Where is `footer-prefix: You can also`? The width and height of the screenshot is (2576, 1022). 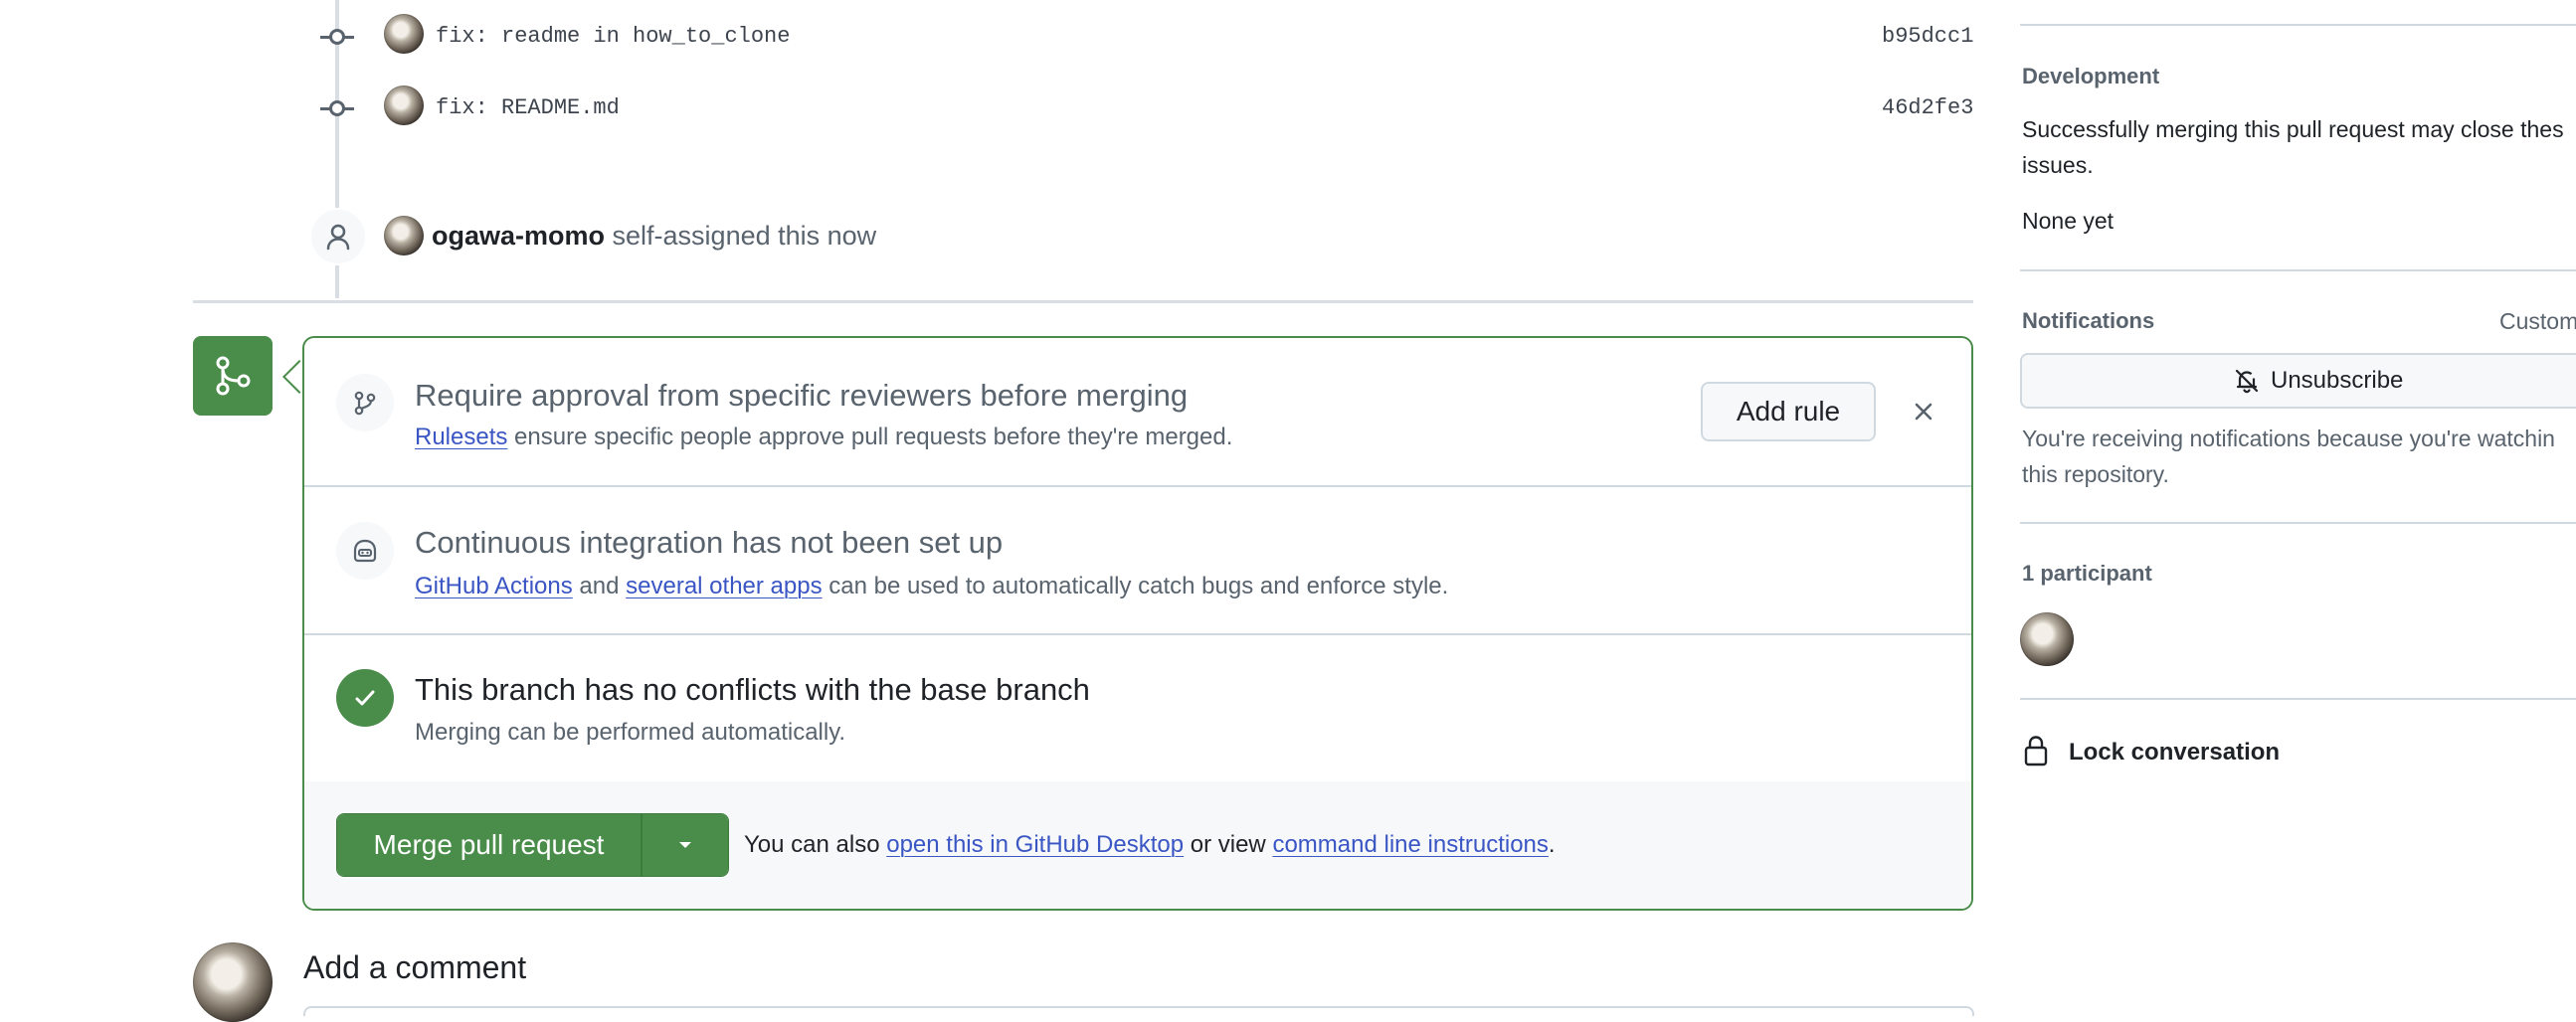 footer-prefix: You can also is located at coordinates (812, 845).